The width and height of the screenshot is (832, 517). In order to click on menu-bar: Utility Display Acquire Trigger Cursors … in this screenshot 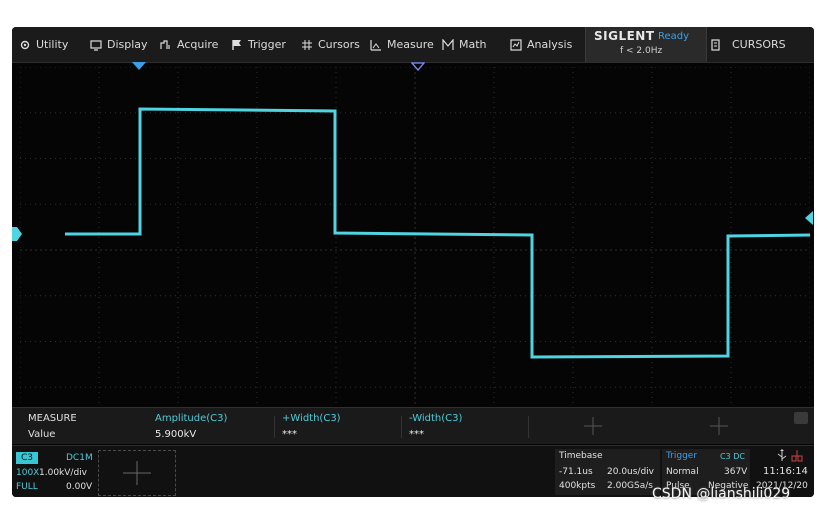, I will do `click(413, 45)`.